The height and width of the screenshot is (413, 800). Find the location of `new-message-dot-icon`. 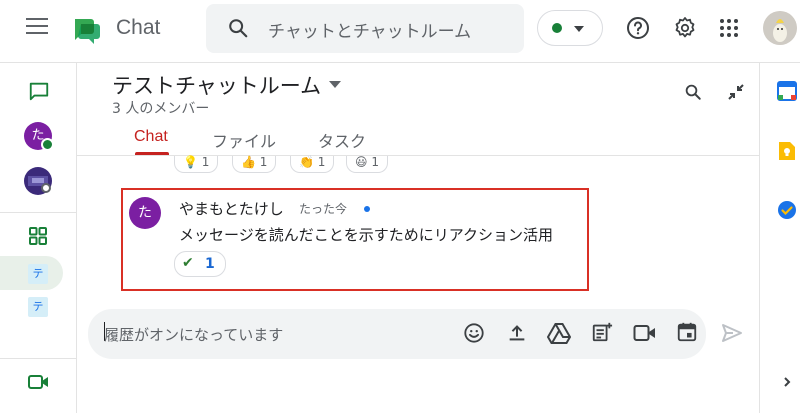

new-message-dot-icon is located at coordinates (367, 209).